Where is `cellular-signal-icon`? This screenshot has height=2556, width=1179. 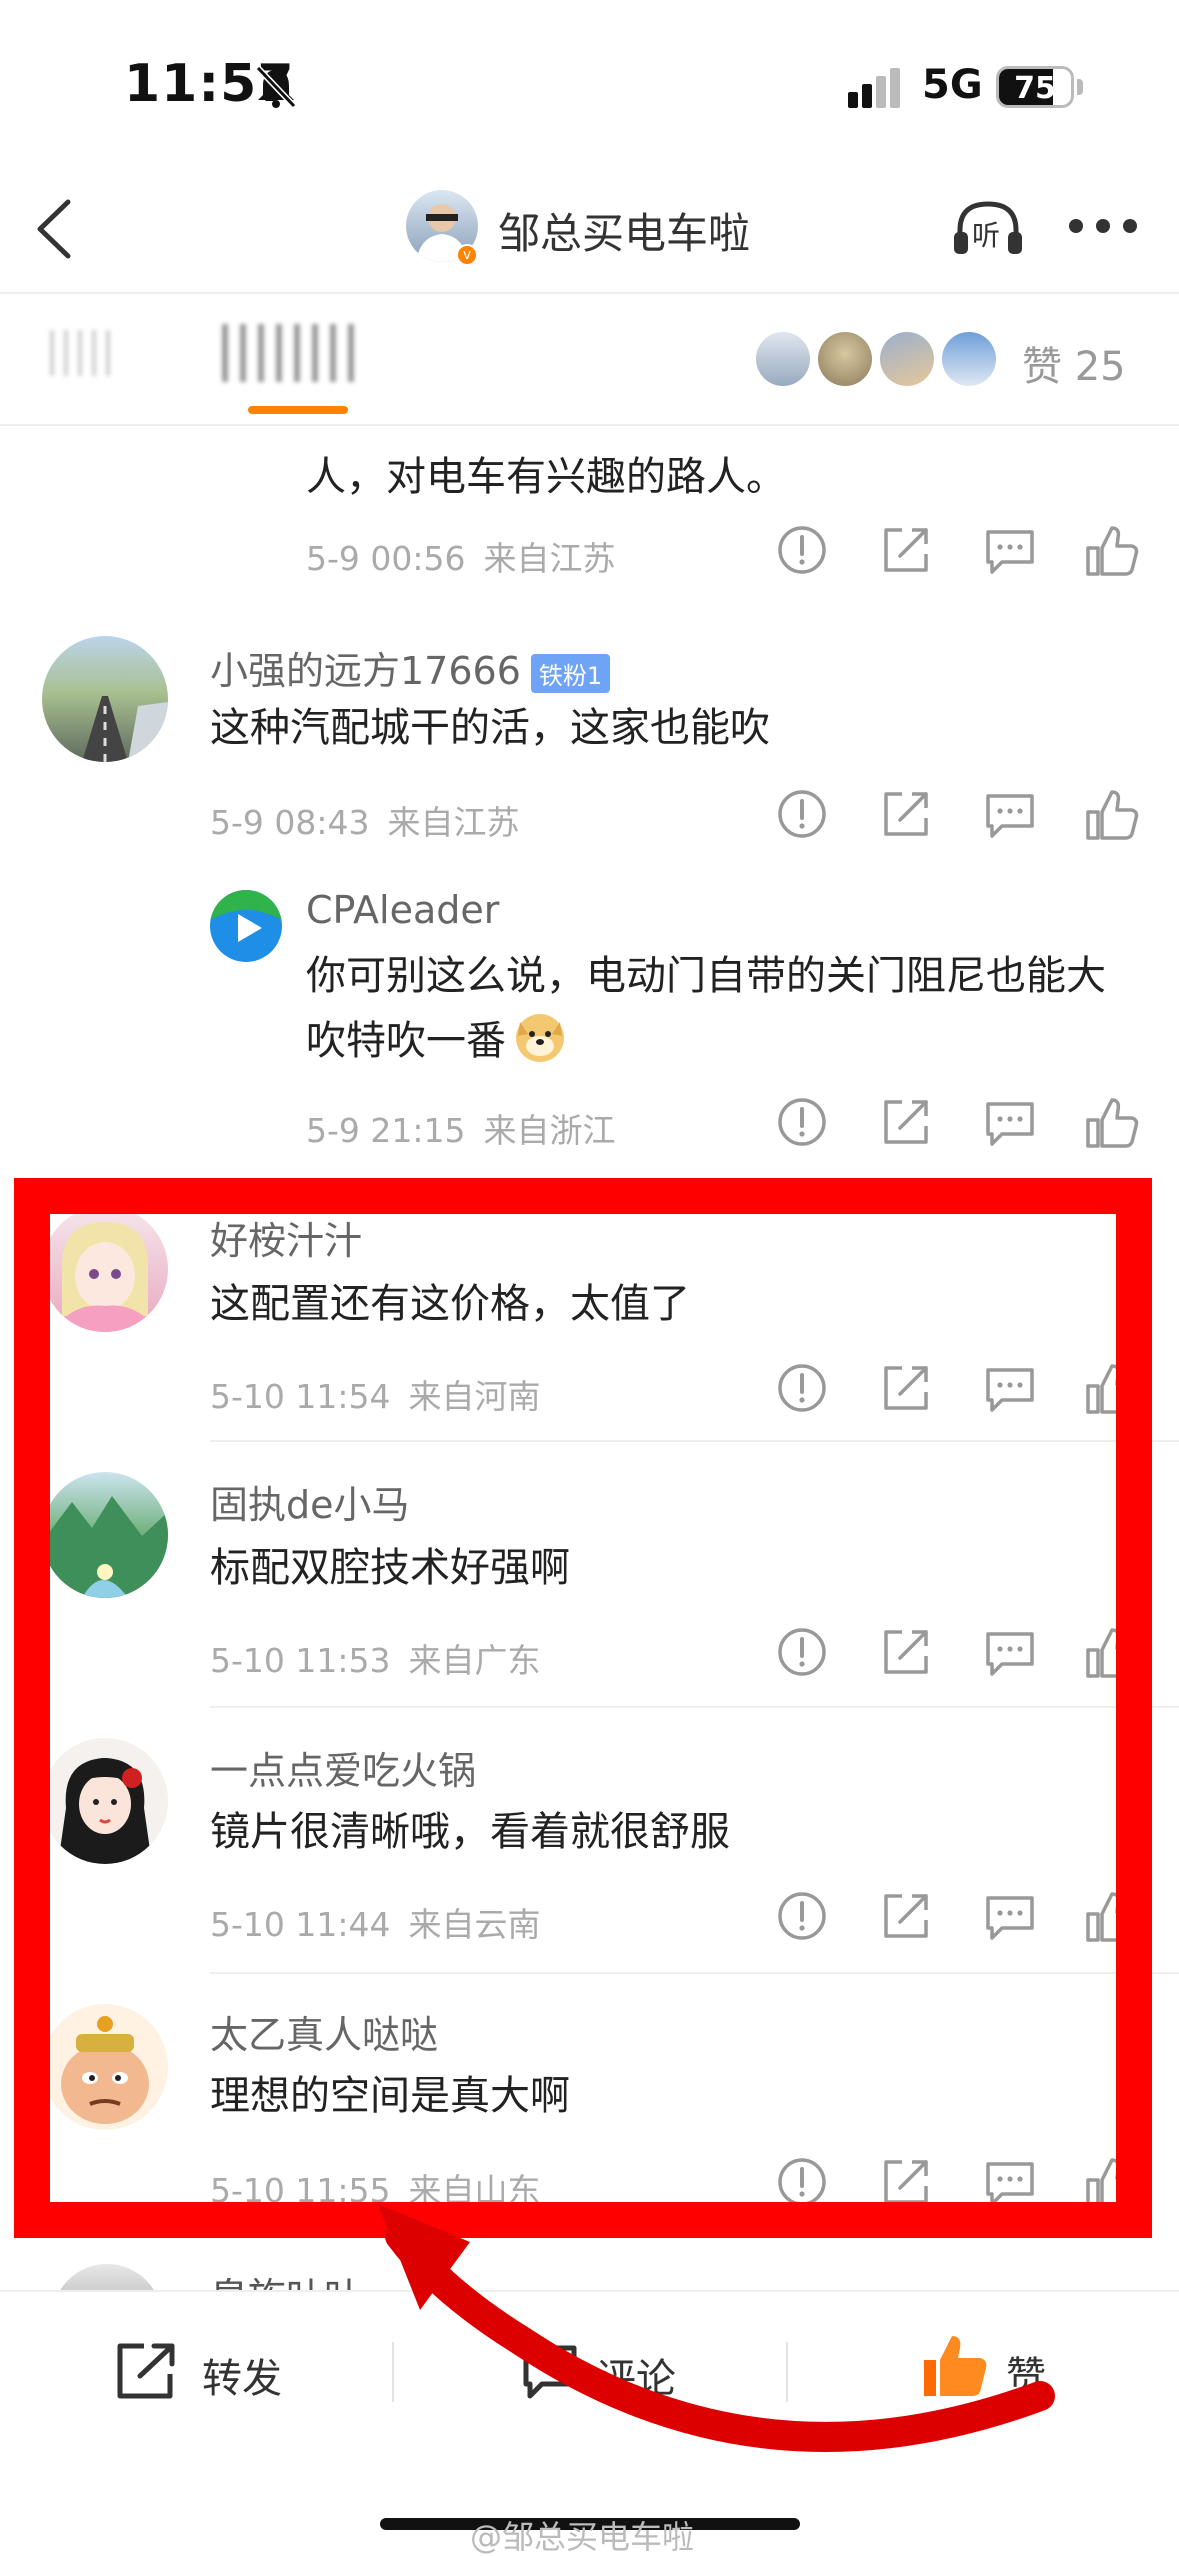
cellular-signal-icon is located at coordinates (874, 88).